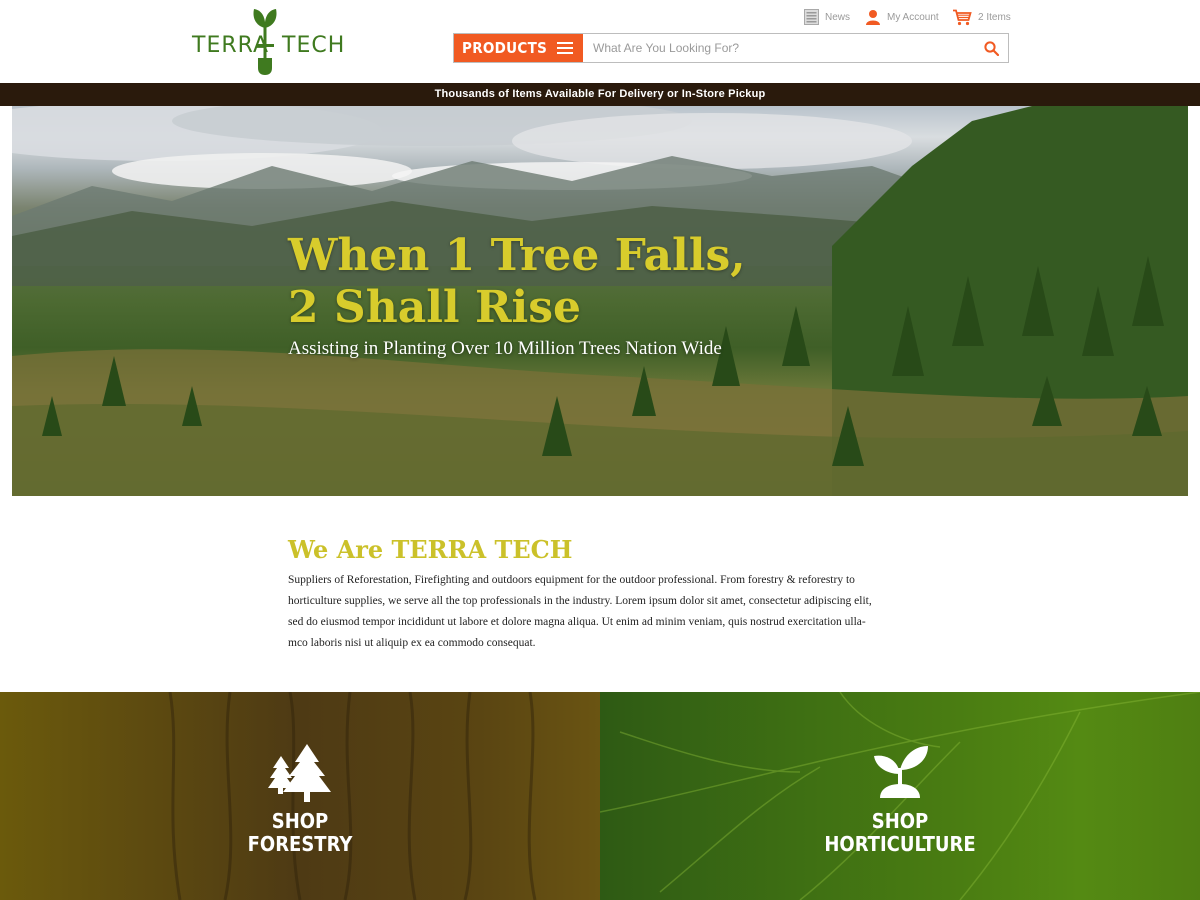 This screenshot has height=900, width=1200. I want to click on products-menu-button: PRODUCTS, so click(518, 48).